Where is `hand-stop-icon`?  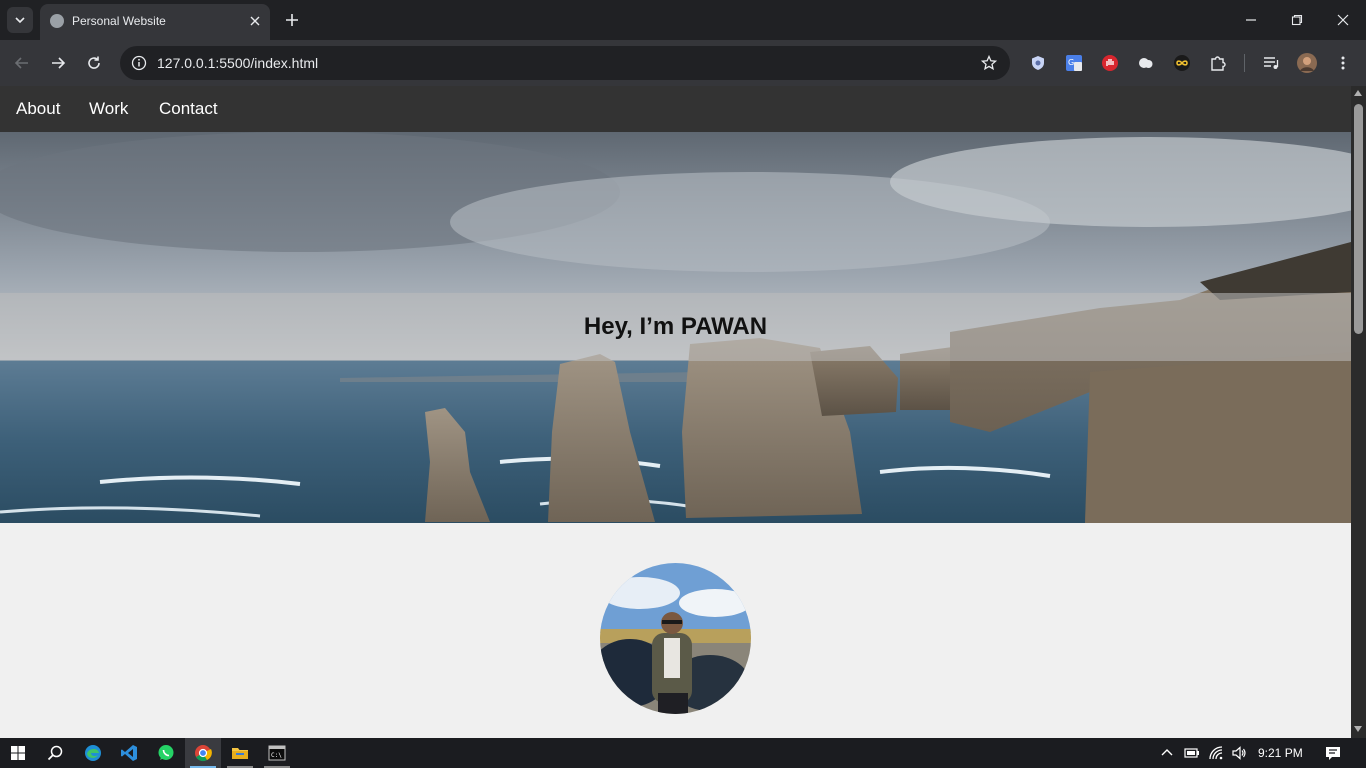 hand-stop-icon is located at coordinates (1110, 63).